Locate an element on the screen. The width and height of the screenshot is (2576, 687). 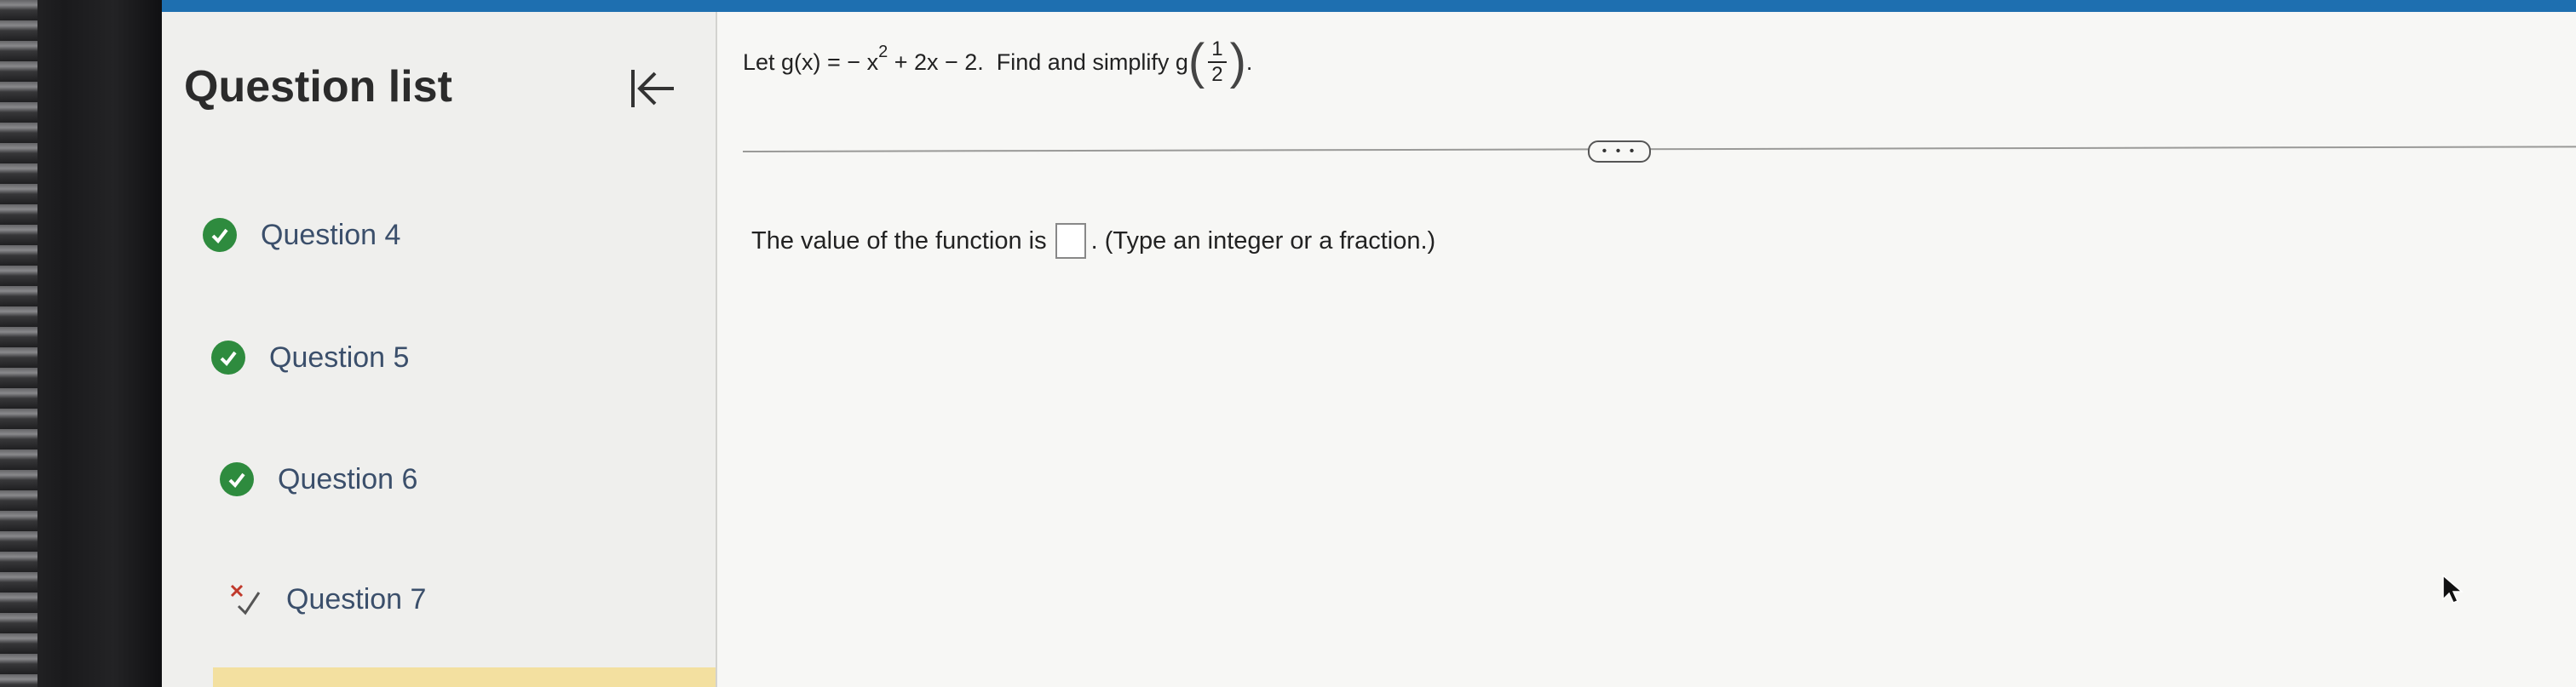
collapse-left-icon is located at coordinates (652, 88).